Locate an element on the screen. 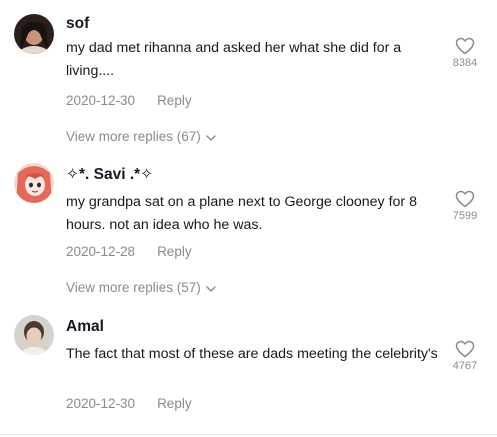 The width and height of the screenshot is (497, 437). like-button: 8384 is located at coordinates (465, 53).